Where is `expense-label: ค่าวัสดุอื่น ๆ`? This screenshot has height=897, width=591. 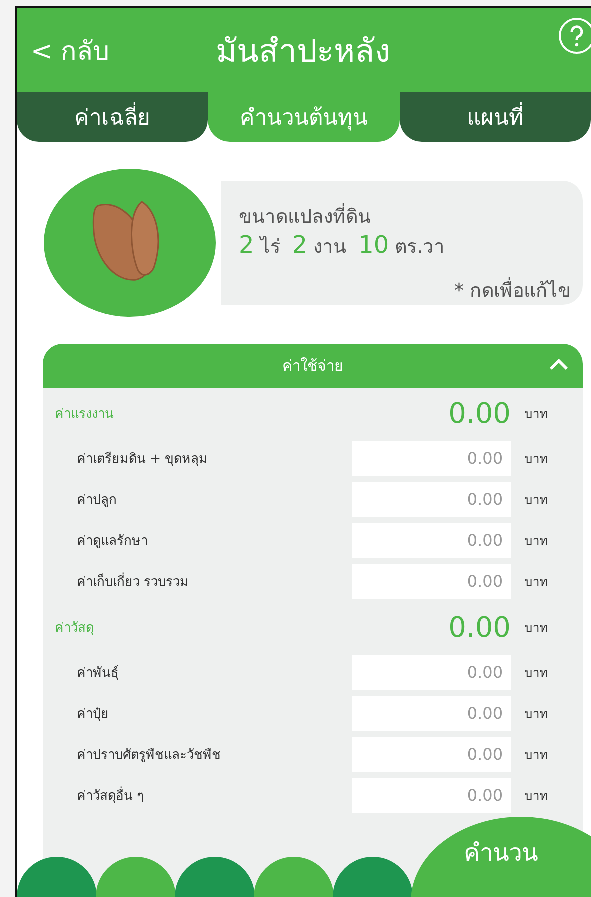
expense-label: ค่าวัสดุอื่น ๆ is located at coordinates (203, 795).